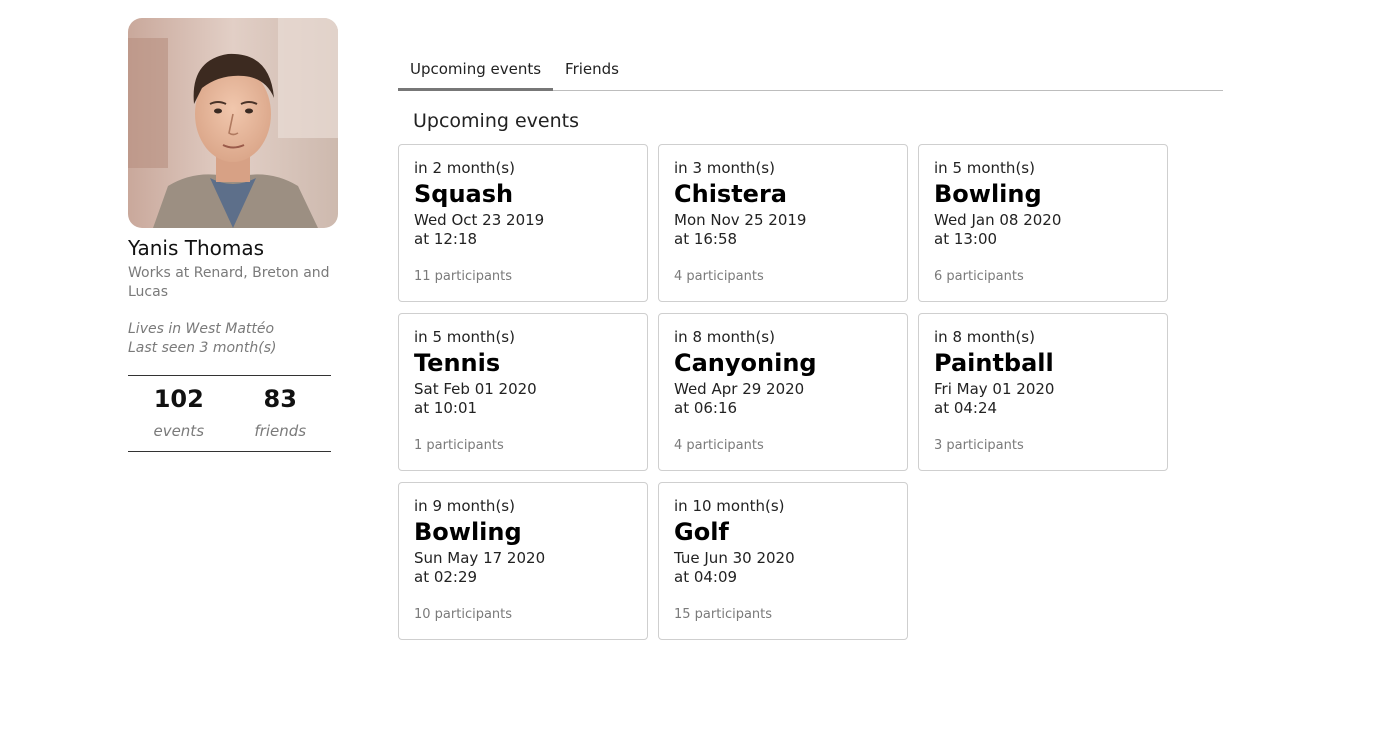 This screenshot has height=755, width=1388. What do you see at coordinates (233, 123) in the screenshot?
I see `avatar` at bounding box center [233, 123].